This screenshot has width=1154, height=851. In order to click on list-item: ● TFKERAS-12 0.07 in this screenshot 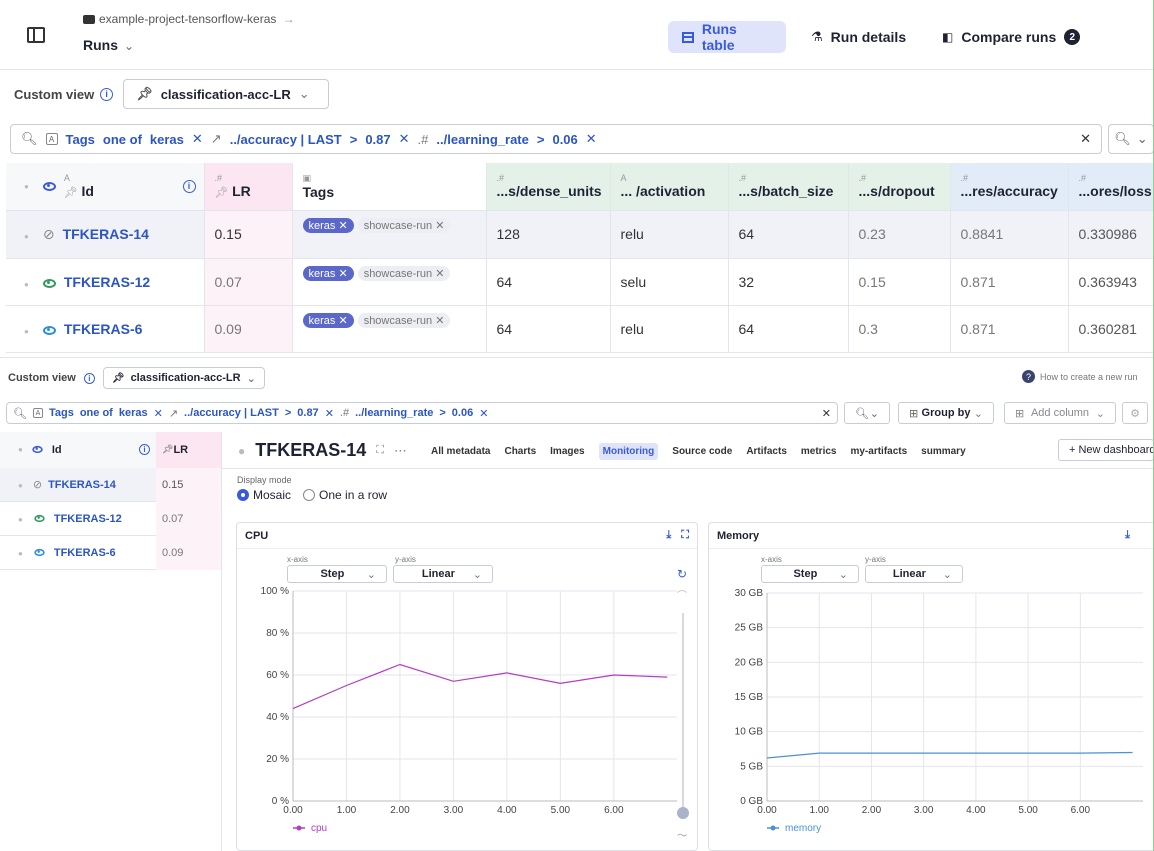, I will do `click(110, 518)`.